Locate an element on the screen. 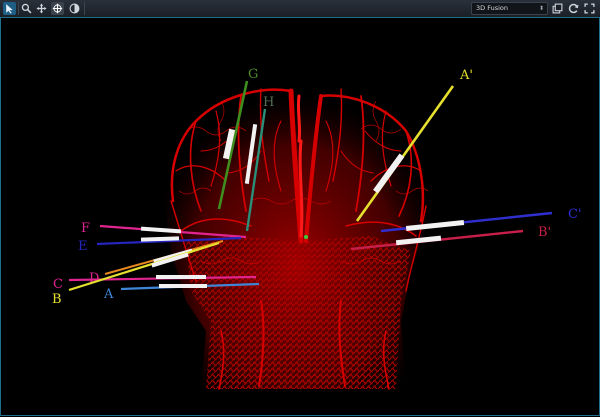 Image resolution: width=600 pixels, height=417 pixels. target-marker-icon is located at coordinates (306, 237).